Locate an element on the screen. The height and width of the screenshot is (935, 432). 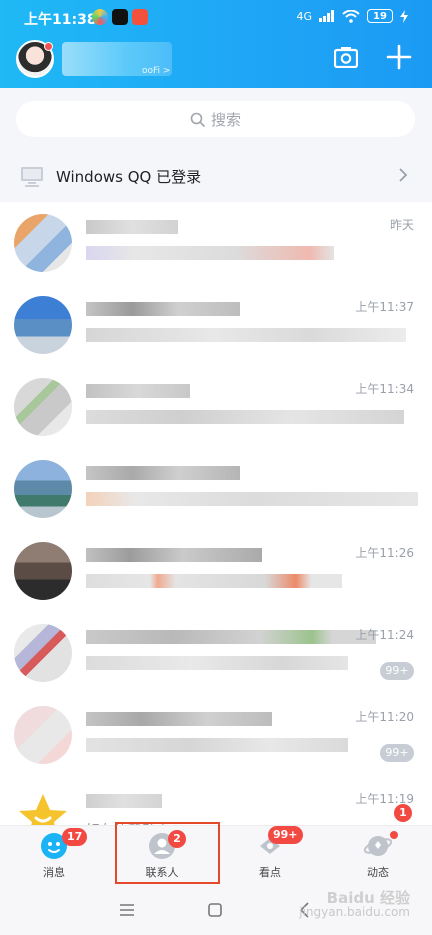
signal-icon is located at coordinates (326, 16).